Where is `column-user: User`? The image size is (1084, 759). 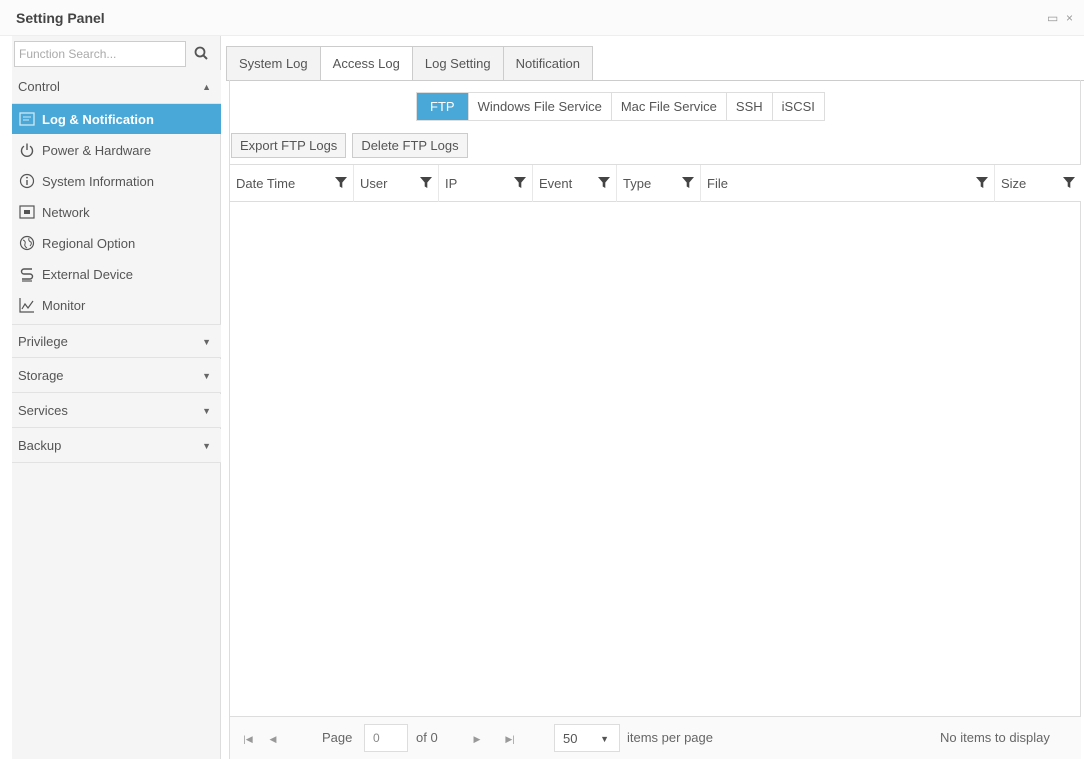 column-user: User is located at coordinates (396, 183).